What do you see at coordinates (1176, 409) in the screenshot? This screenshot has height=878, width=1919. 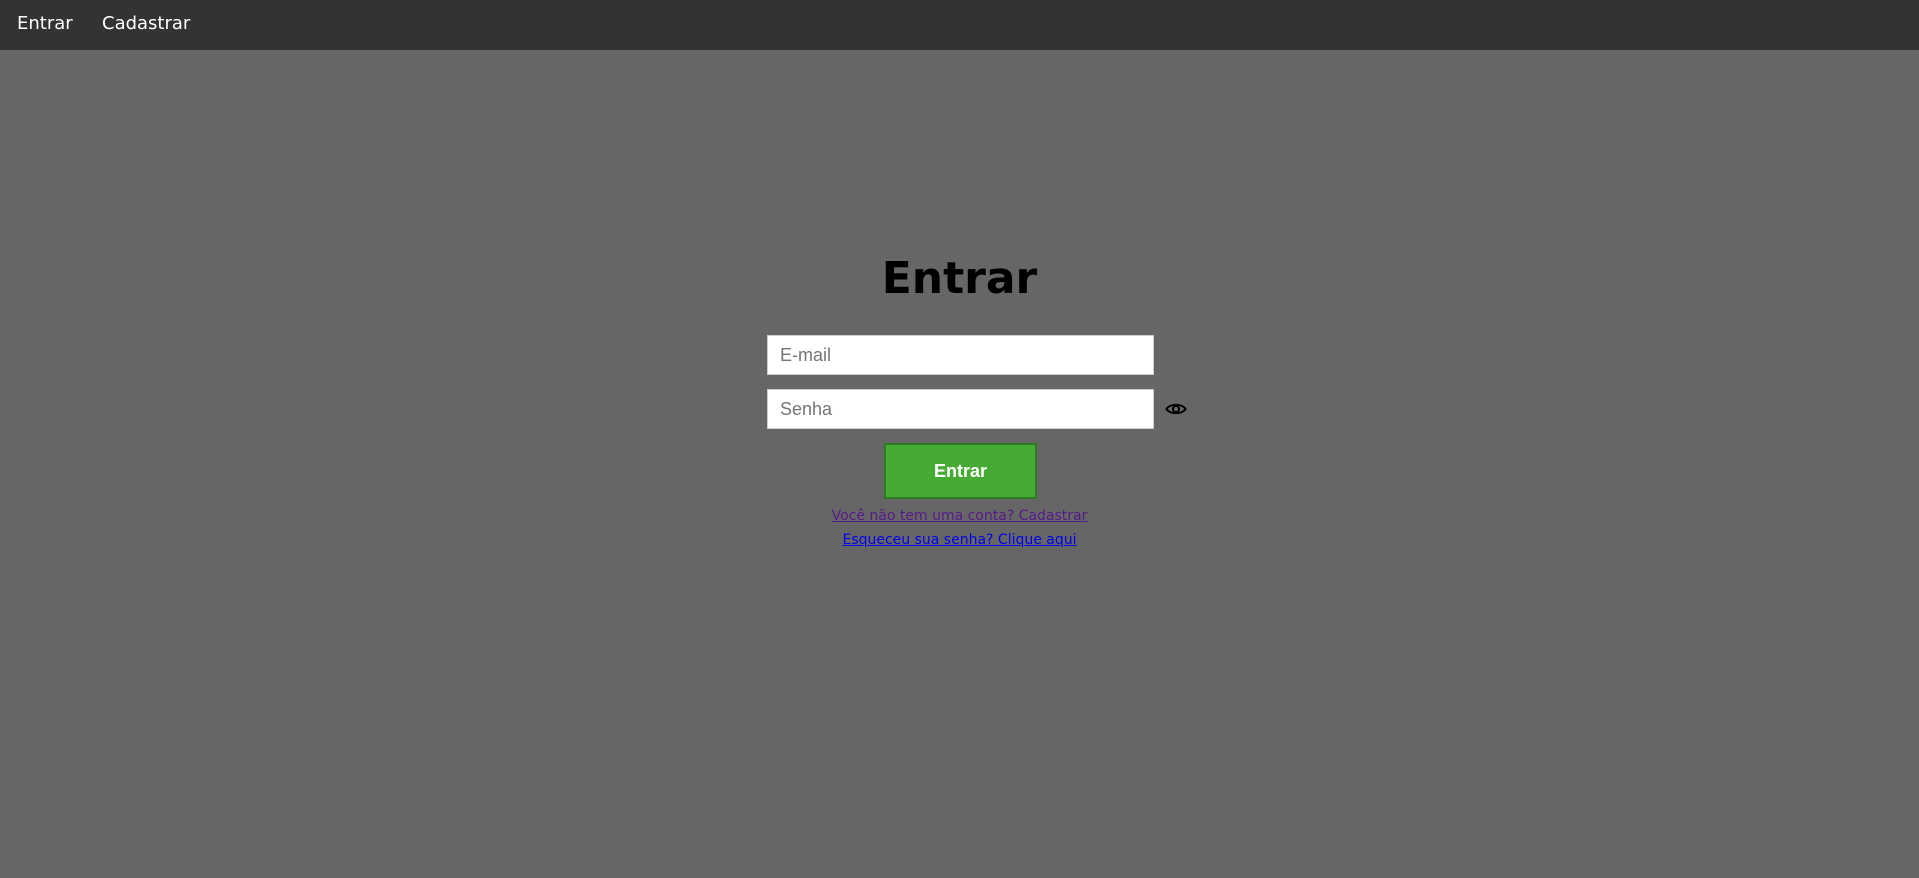 I see `eye-icon` at bounding box center [1176, 409].